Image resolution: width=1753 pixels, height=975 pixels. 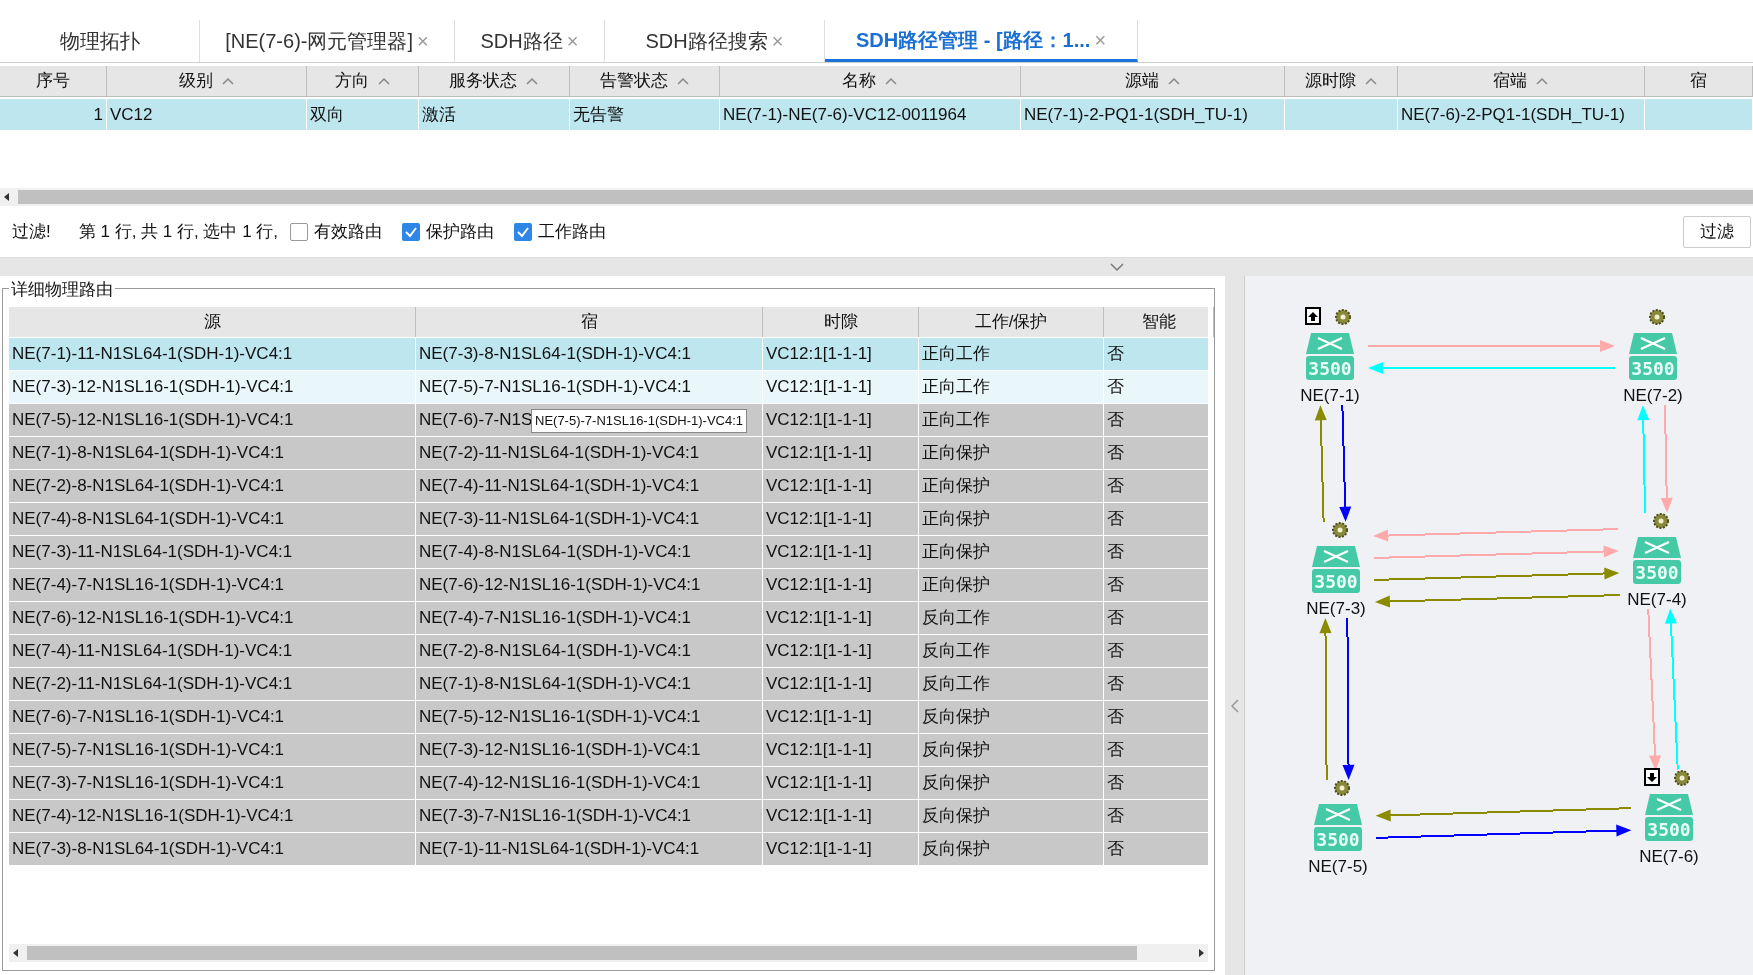 I want to click on filter-button: 过滤, so click(x=1717, y=231).